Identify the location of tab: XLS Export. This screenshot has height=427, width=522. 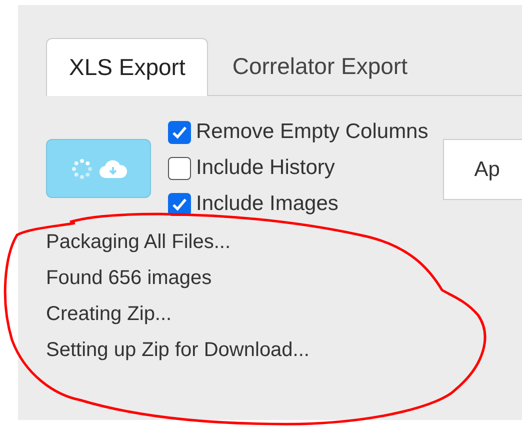
(127, 67).